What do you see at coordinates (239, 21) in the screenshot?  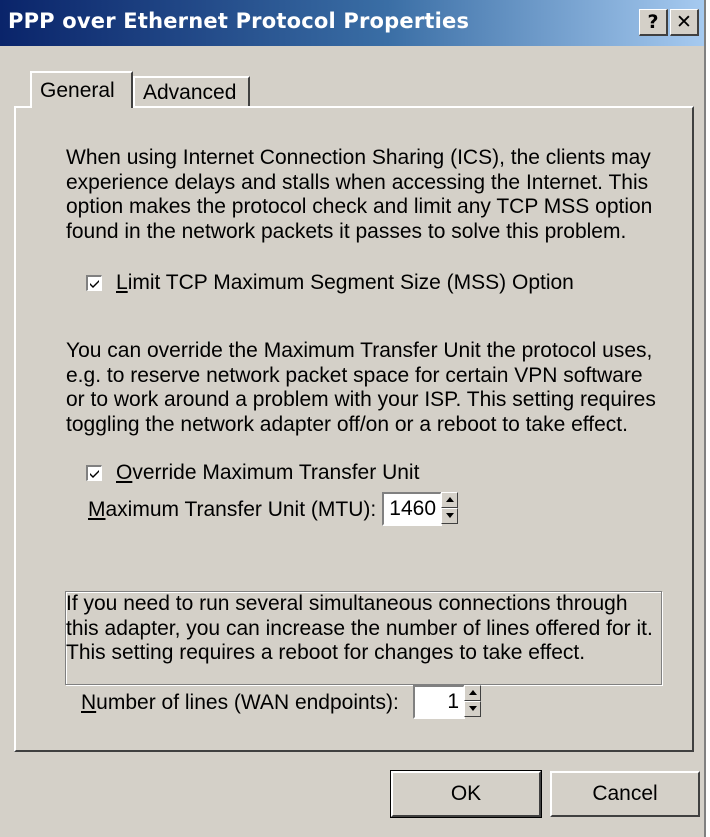 I see `window-title: PPP over Ethernet Protocol Properties` at bounding box center [239, 21].